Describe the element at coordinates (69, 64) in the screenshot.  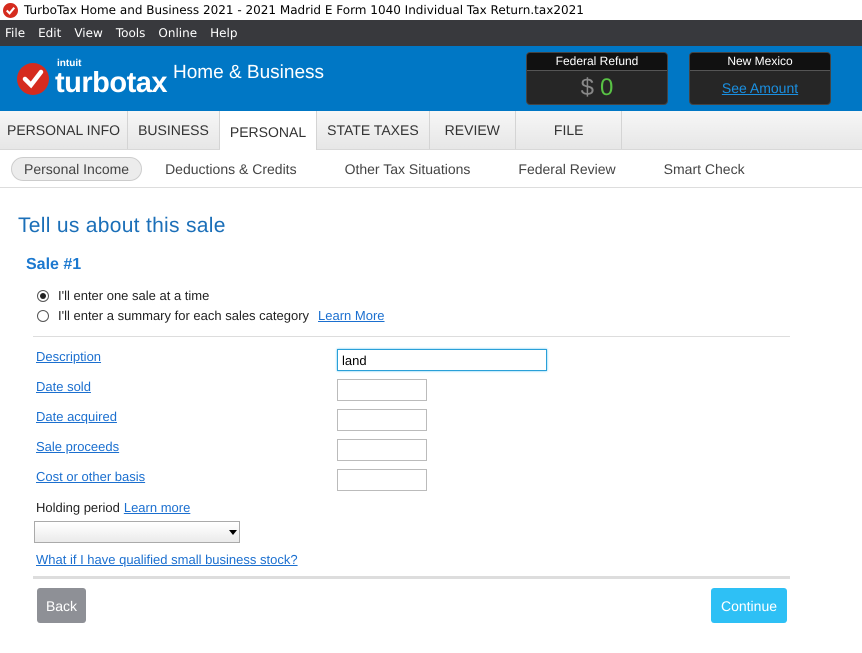
I see `brand-small: intuit` at that location.